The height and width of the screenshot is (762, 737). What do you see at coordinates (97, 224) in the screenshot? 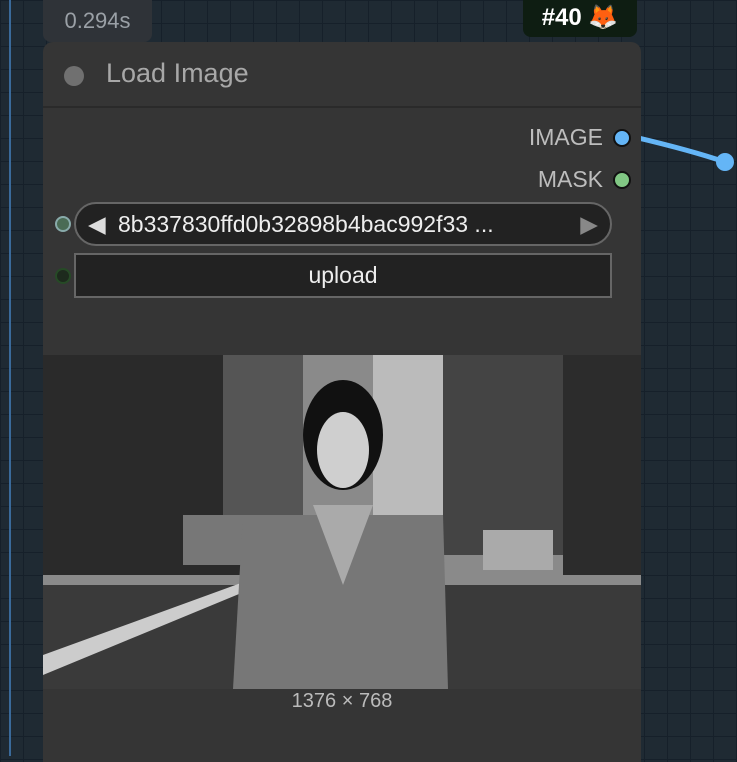
I see `arrow-left-icon: ◀` at bounding box center [97, 224].